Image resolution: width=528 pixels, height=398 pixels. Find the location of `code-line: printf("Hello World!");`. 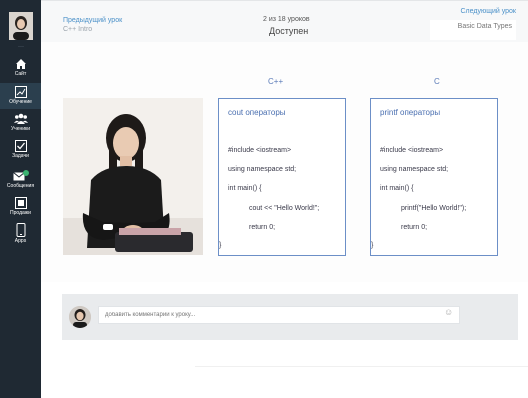

code-line: printf("Hello World!"); is located at coordinates (434, 208).